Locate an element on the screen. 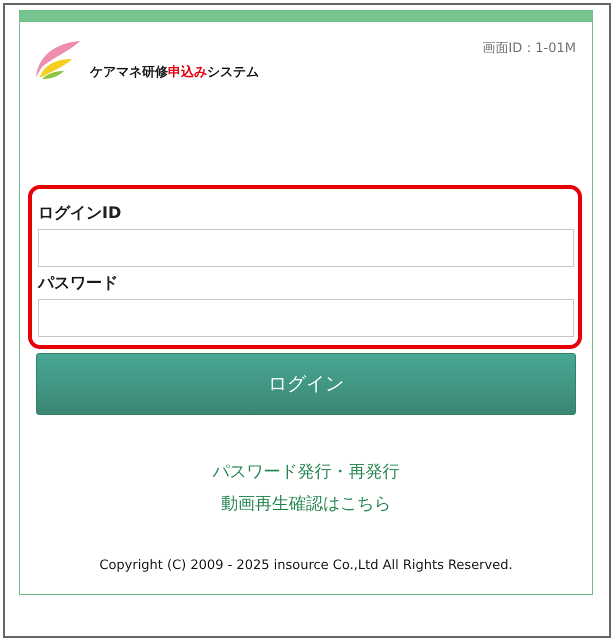  field-label: パスワード is located at coordinates (78, 283).